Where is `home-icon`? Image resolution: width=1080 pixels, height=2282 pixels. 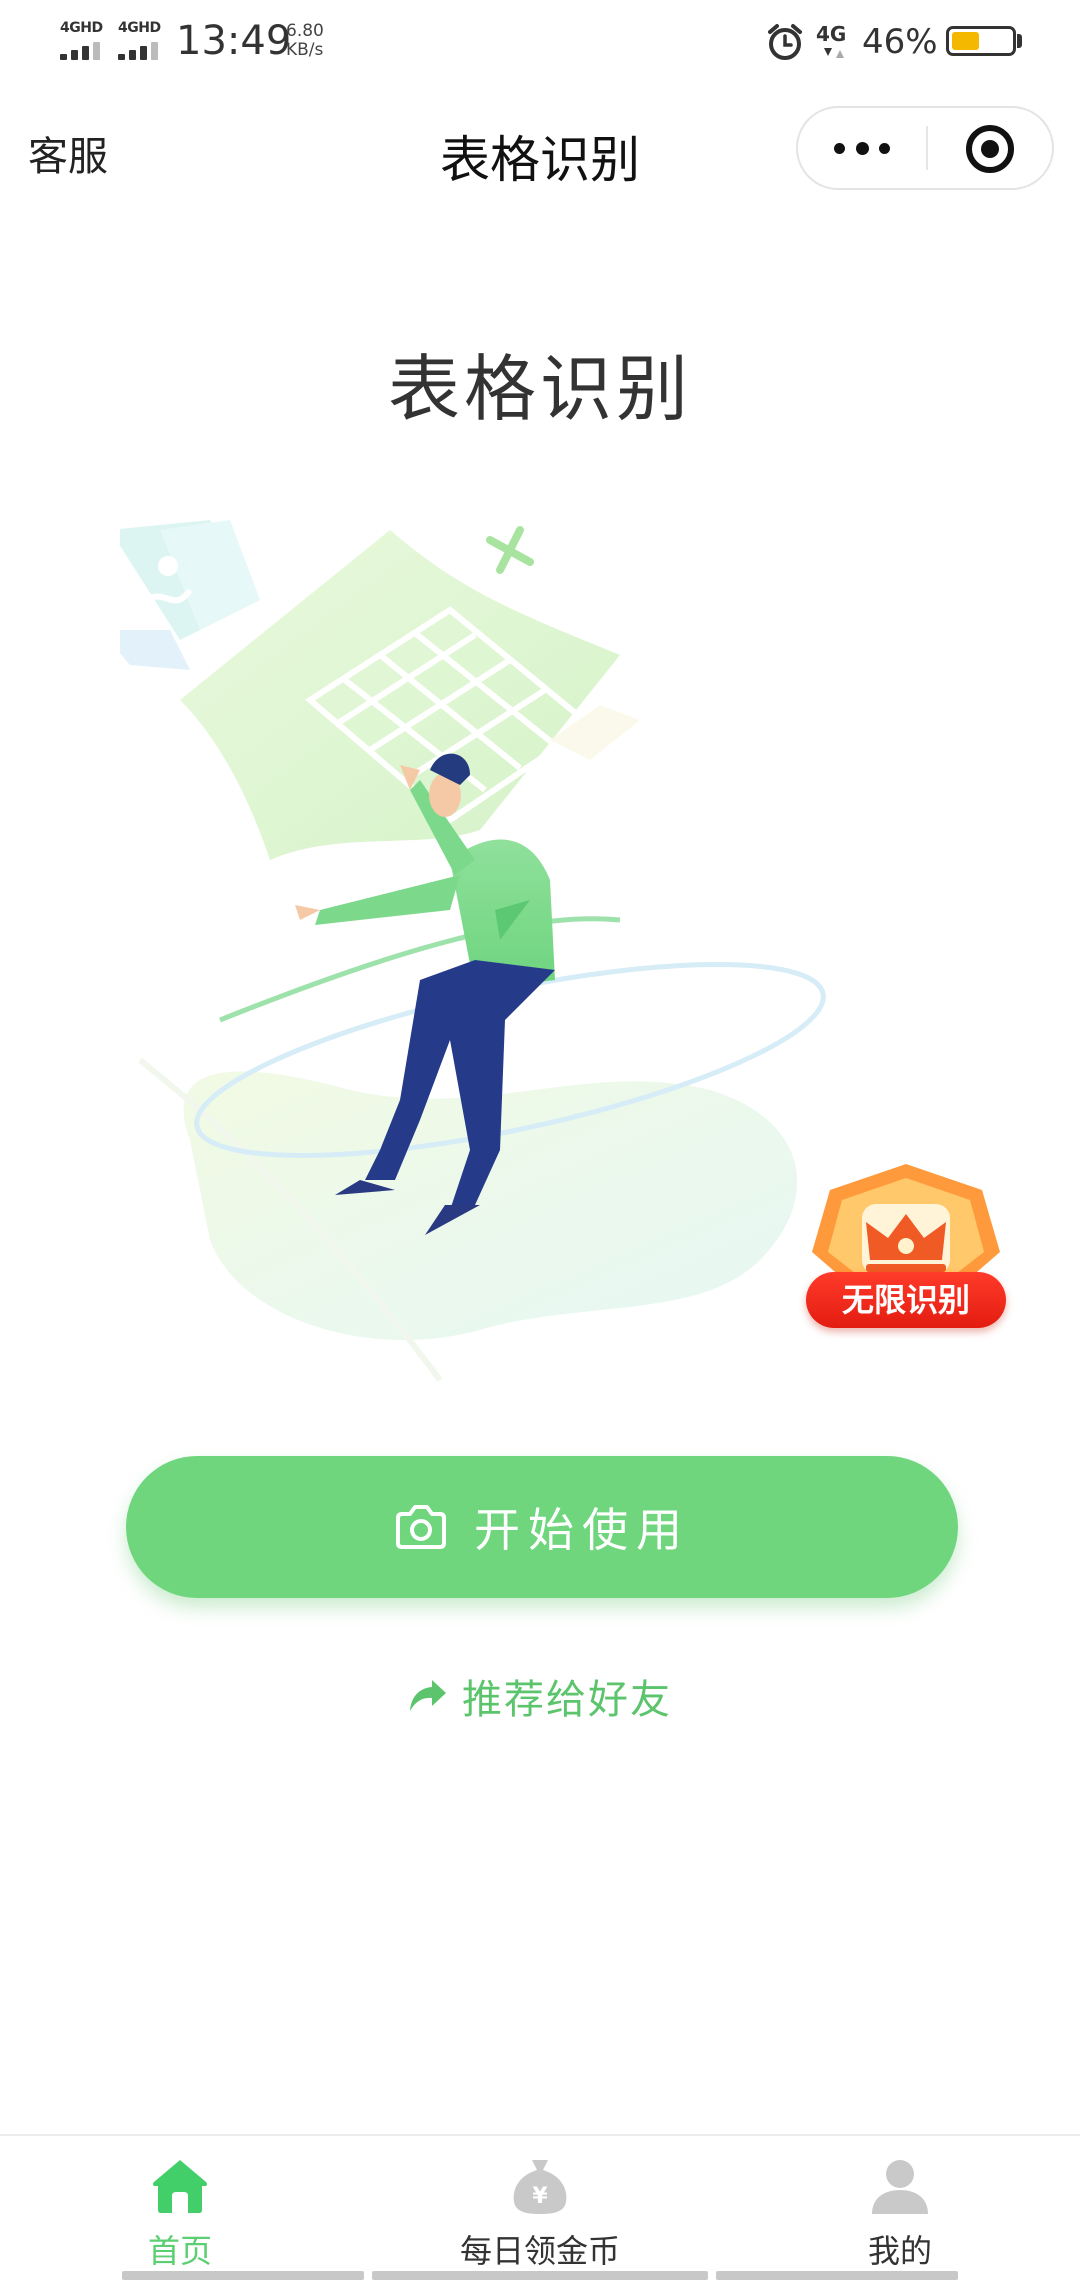 home-icon is located at coordinates (180, 2186).